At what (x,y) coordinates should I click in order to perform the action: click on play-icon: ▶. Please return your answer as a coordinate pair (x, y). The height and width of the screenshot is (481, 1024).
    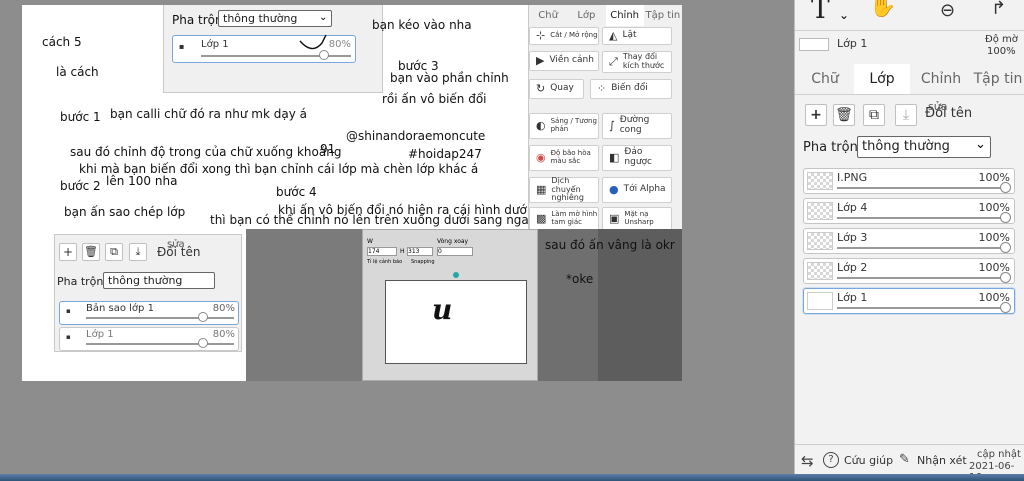
    Looking at the image, I should click on (540, 60).